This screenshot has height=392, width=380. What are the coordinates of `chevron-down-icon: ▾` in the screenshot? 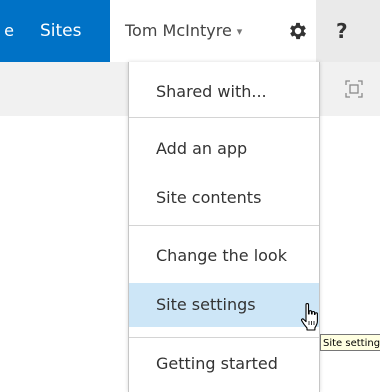 It's located at (239, 31).